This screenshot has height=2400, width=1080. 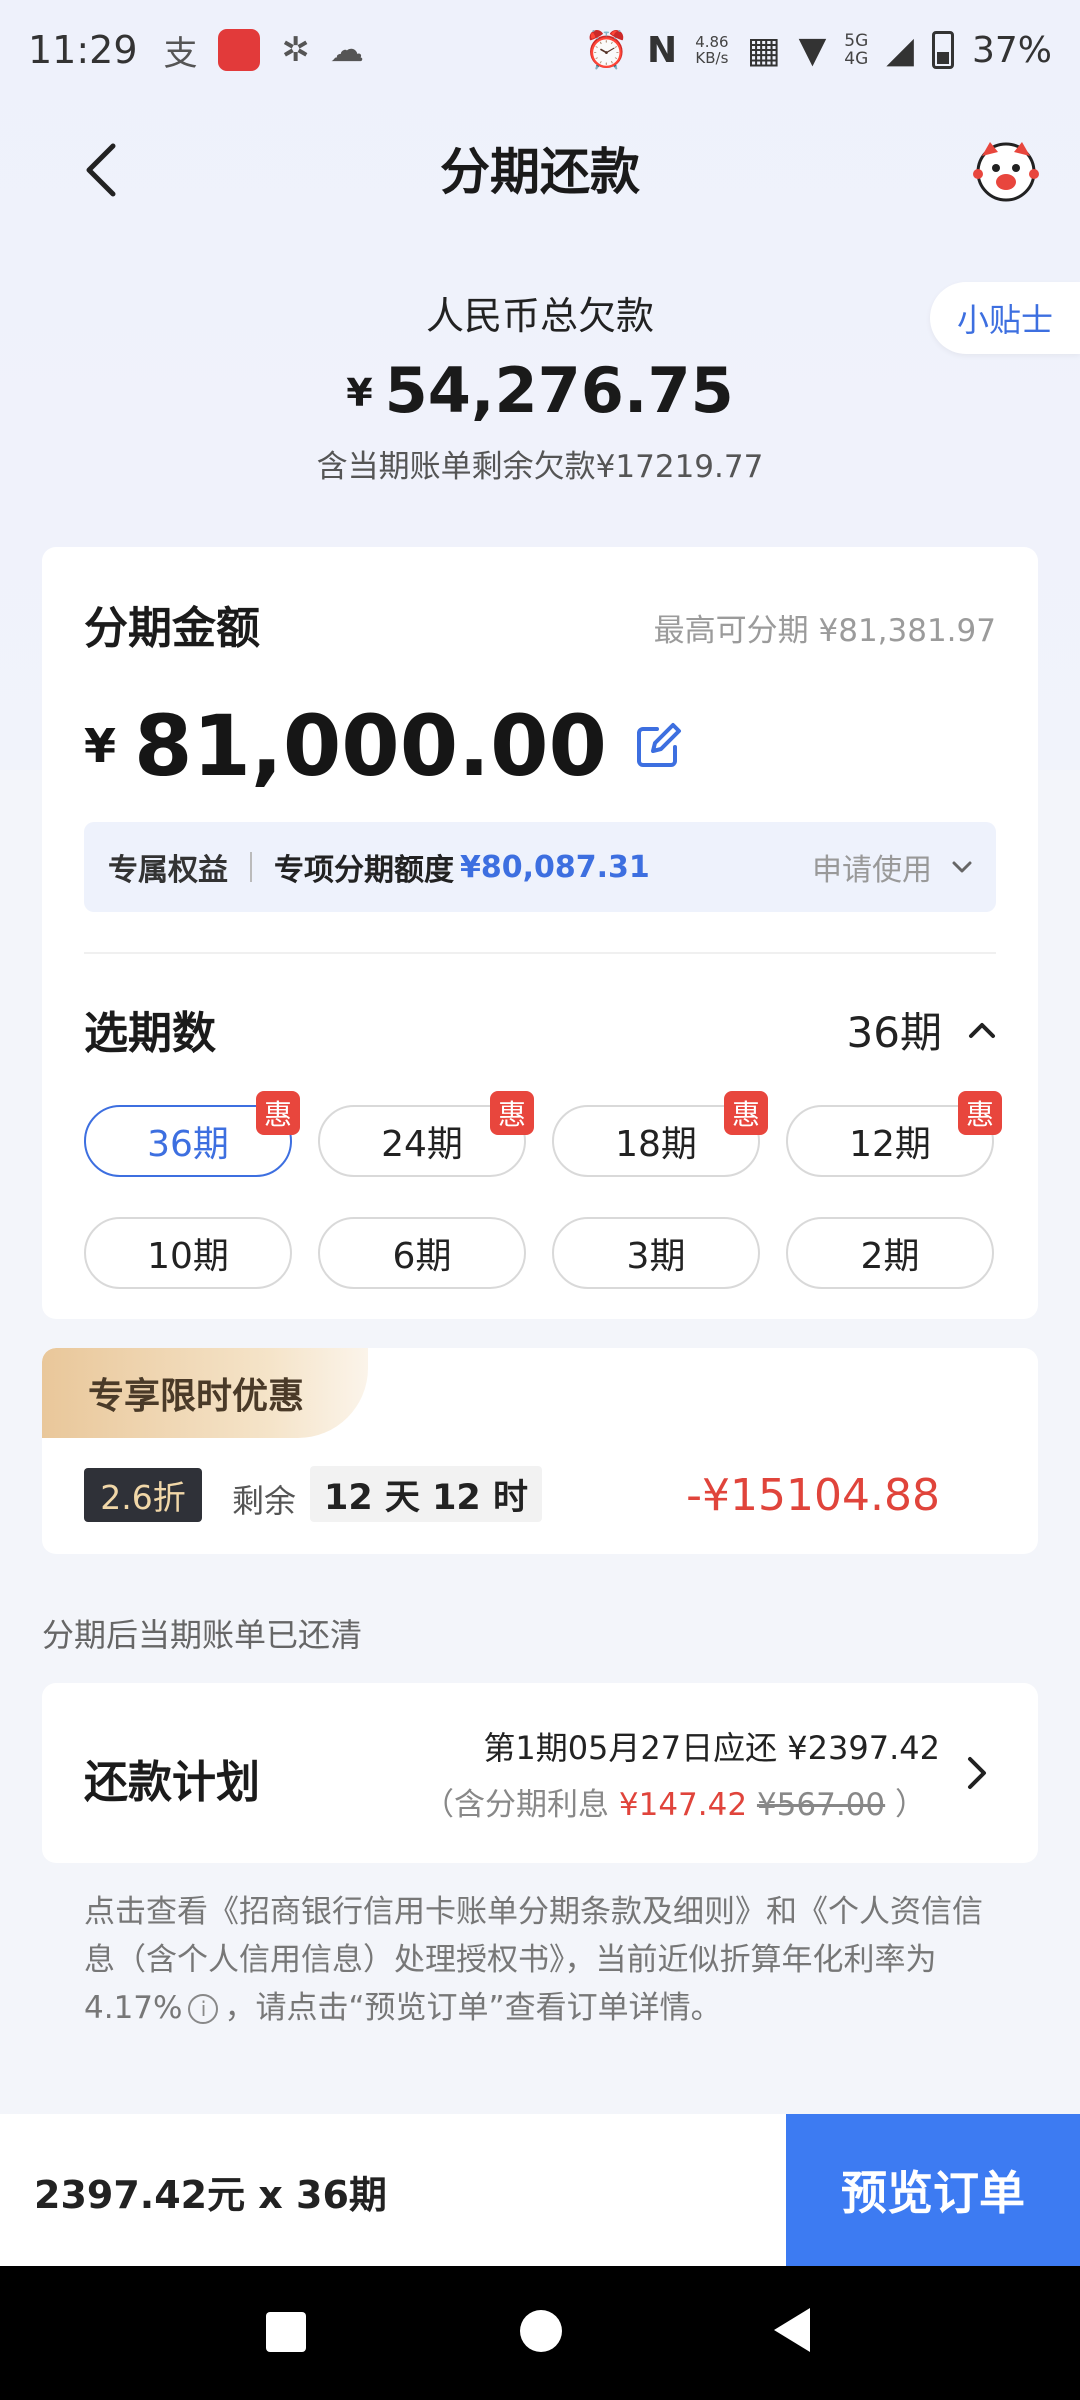 What do you see at coordinates (540, 953) in the screenshot?
I see `section-divider` at bounding box center [540, 953].